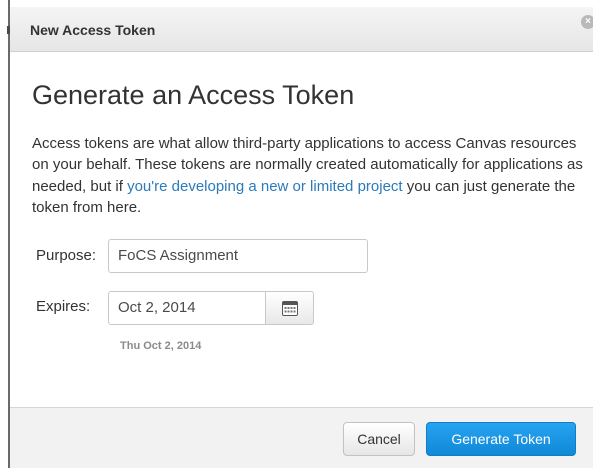 This screenshot has height=468, width=593. What do you see at coordinates (301, 437) in the screenshot?
I see `dialog-footer: Cancel Generate Token` at bounding box center [301, 437].